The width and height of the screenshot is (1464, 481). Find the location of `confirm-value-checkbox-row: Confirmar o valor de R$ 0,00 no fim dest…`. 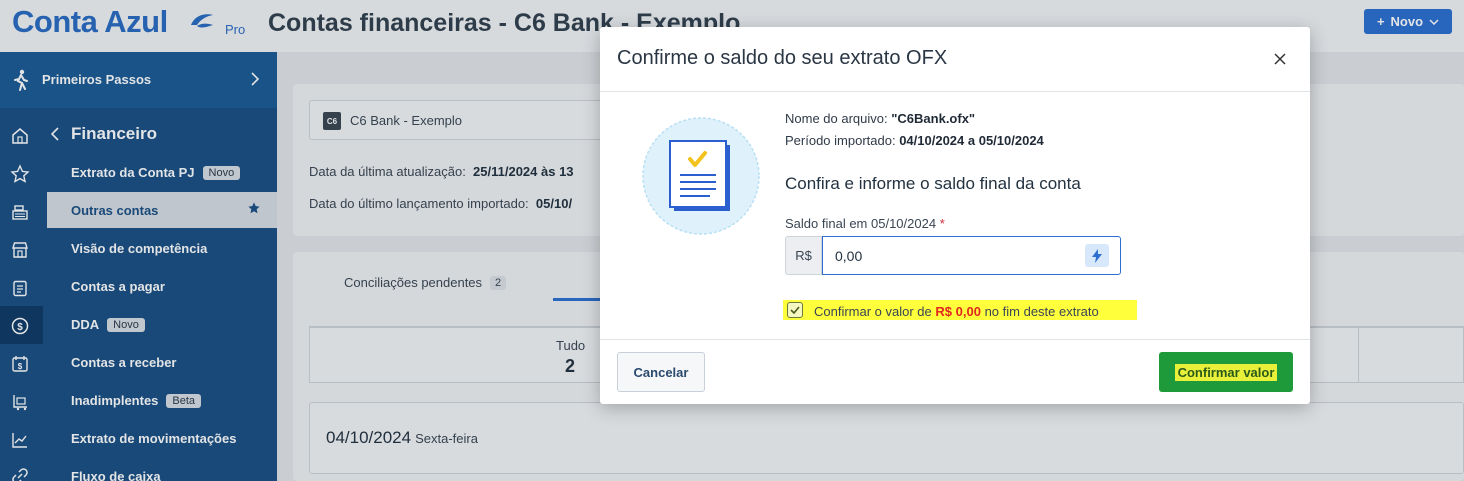

confirm-value-checkbox-row: Confirmar o valor de R$ 0,00 no fim dest… is located at coordinates (960, 310).